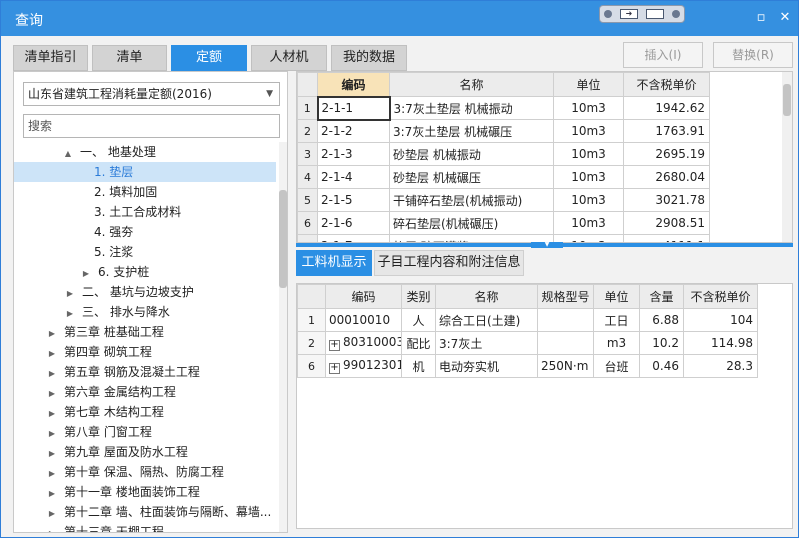 This screenshot has width=799, height=538. I want to click on window-tool-group: ➜, so click(642, 14).